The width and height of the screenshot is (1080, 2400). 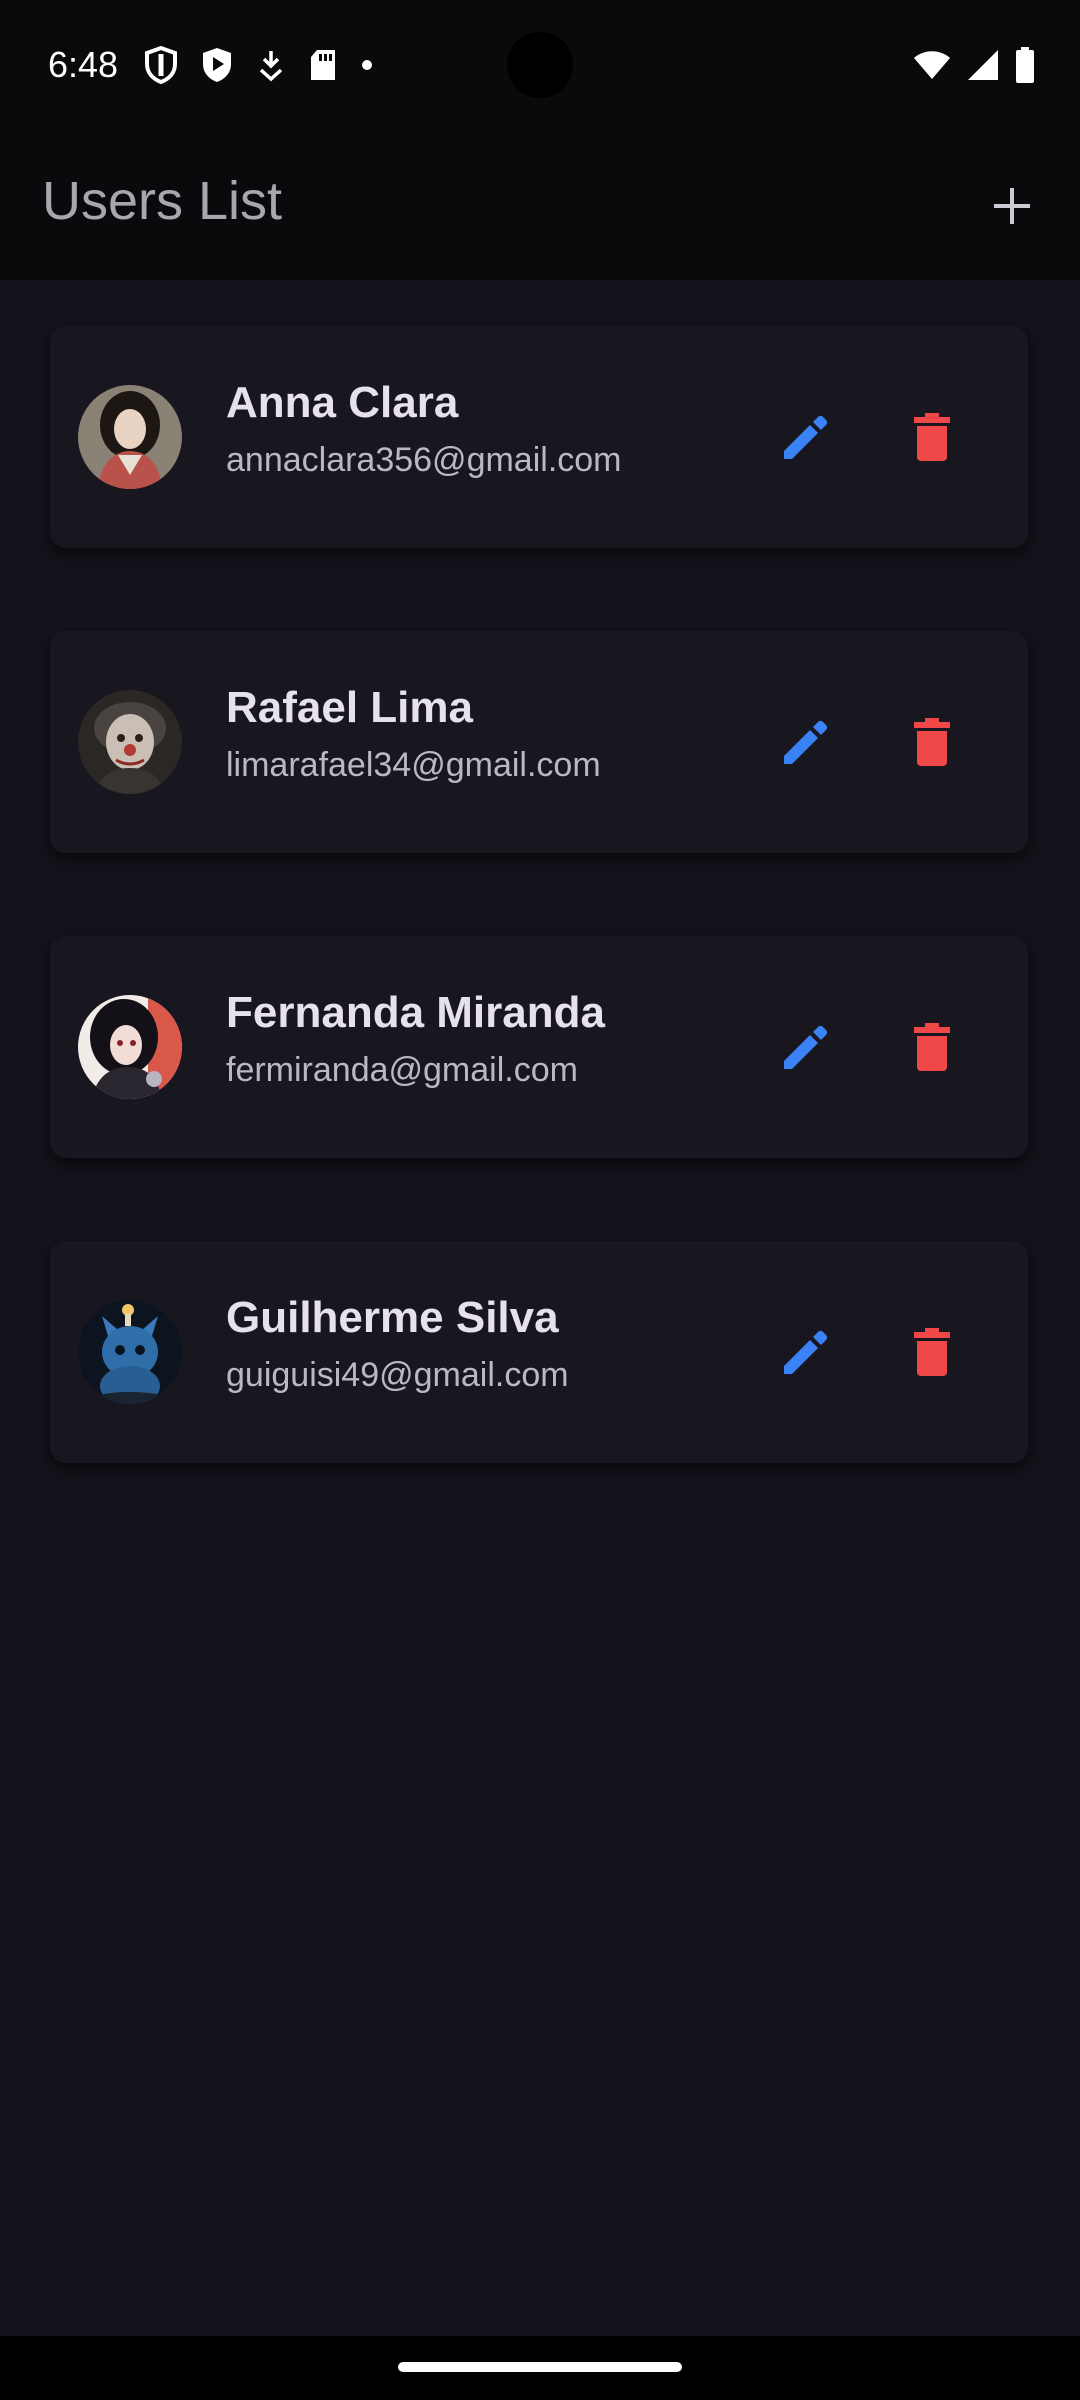 What do you see at coordinates (271, 65) in the screenshot?
I see `download-icon` at bounding box center [271, 65].